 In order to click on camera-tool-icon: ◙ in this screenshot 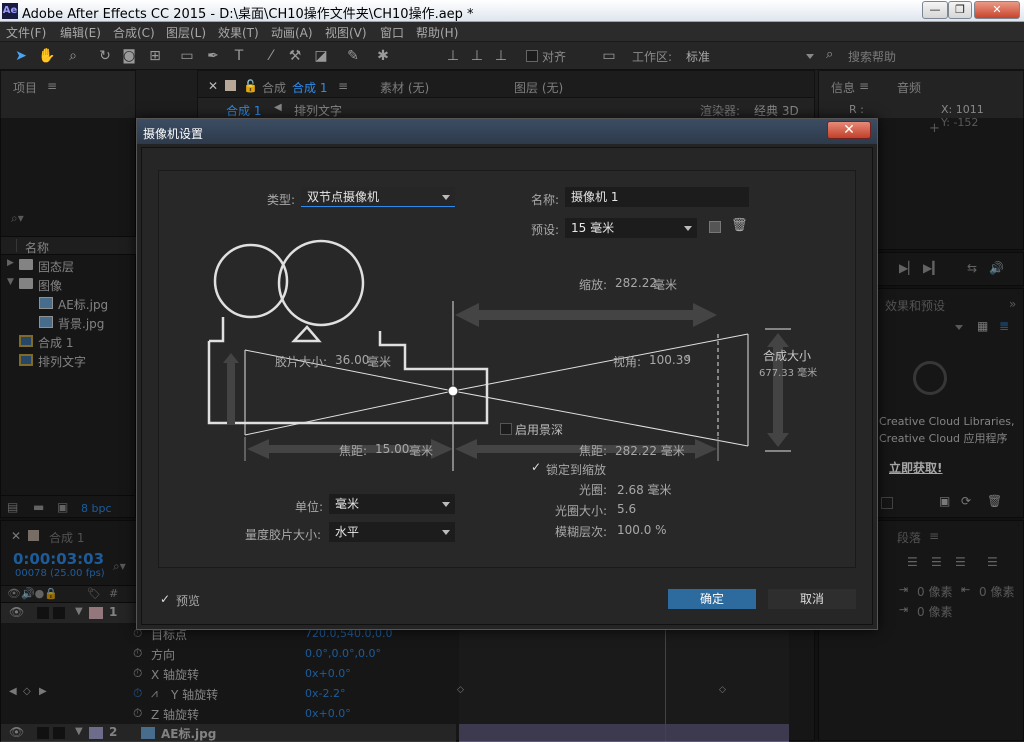, I will do `click(129, 56)`.